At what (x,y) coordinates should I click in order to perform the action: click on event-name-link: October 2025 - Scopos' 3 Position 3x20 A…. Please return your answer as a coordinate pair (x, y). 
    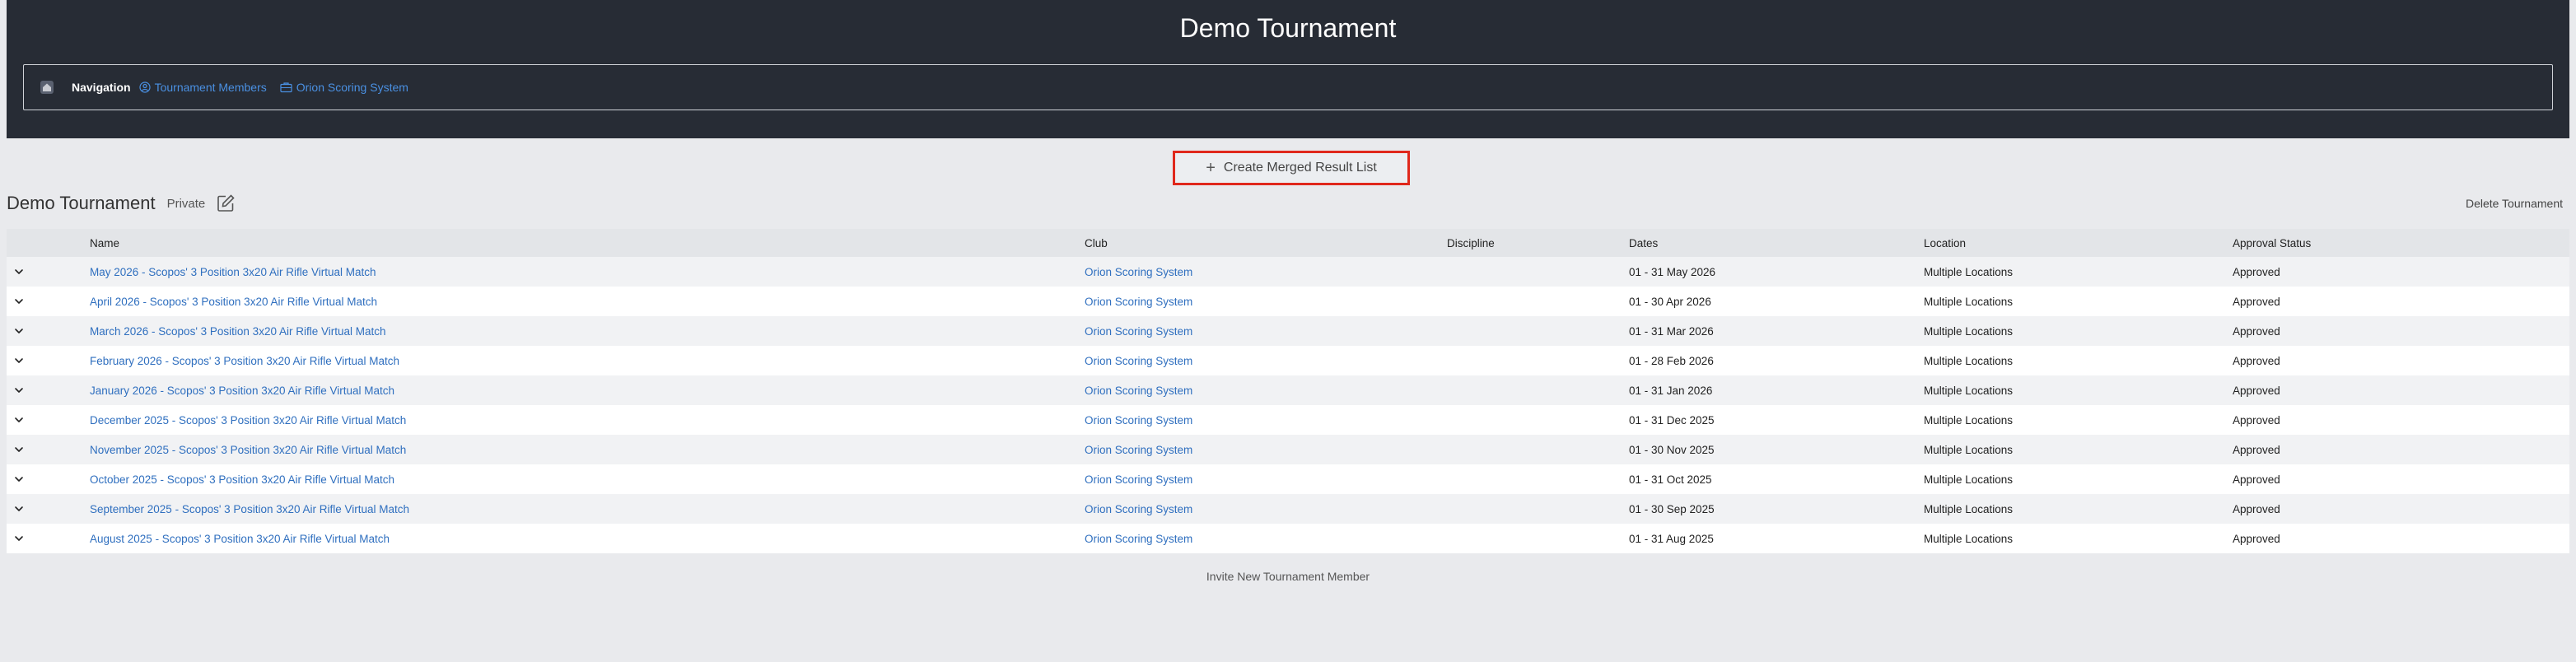
    Looking at the image, I should click on (587, 479).